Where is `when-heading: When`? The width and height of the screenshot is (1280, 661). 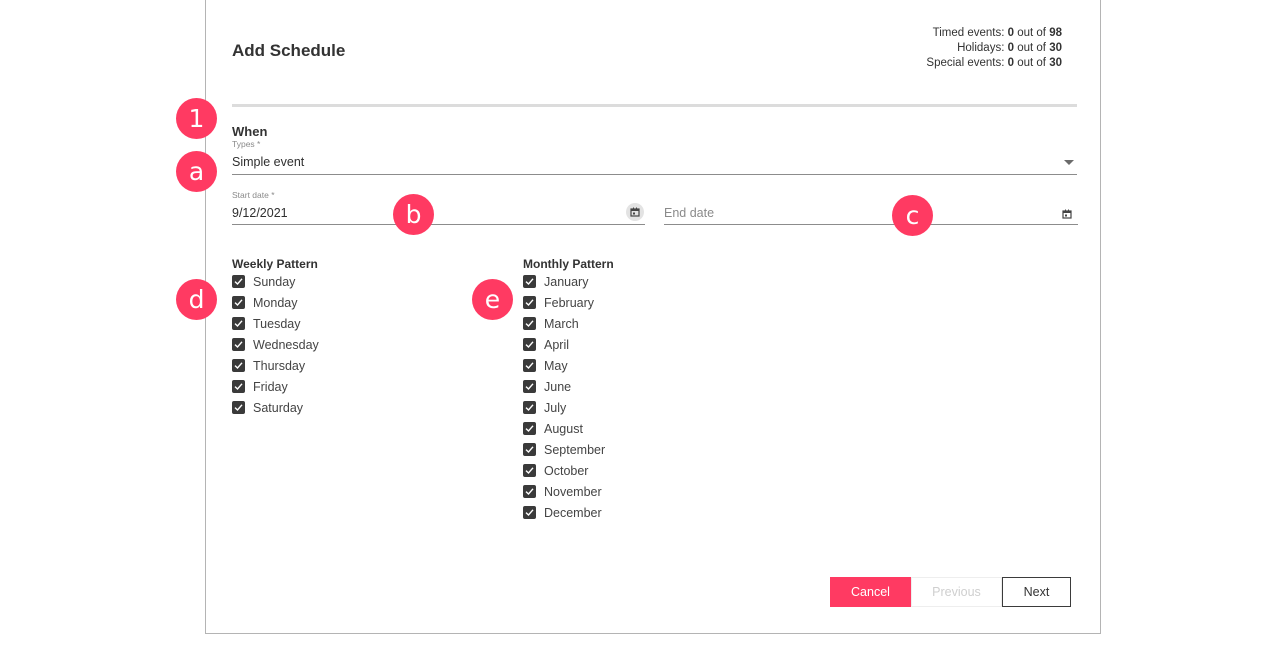
when-heading: When is located at coordinates (250, 131).